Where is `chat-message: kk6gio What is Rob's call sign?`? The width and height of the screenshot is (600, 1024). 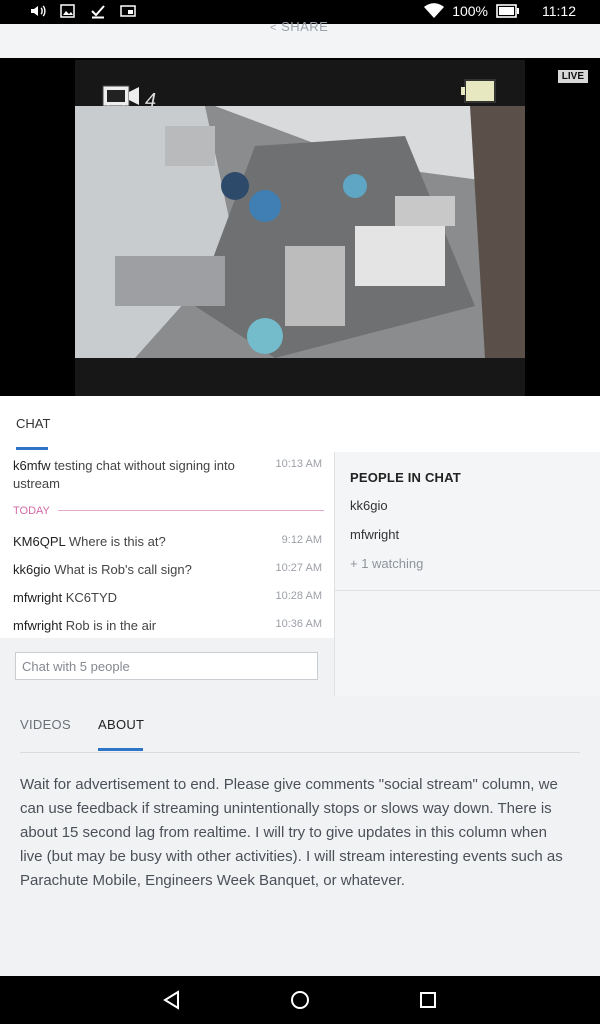 chat-message: kk6gio What is Rob's call sign? is located at coordinates (102, 569).